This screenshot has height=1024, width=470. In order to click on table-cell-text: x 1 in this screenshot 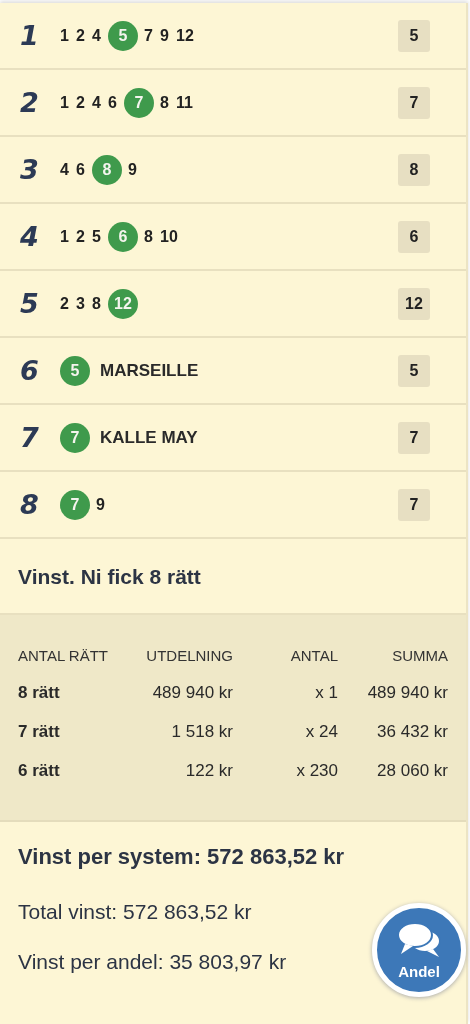, I will do `click(326, 692)`.